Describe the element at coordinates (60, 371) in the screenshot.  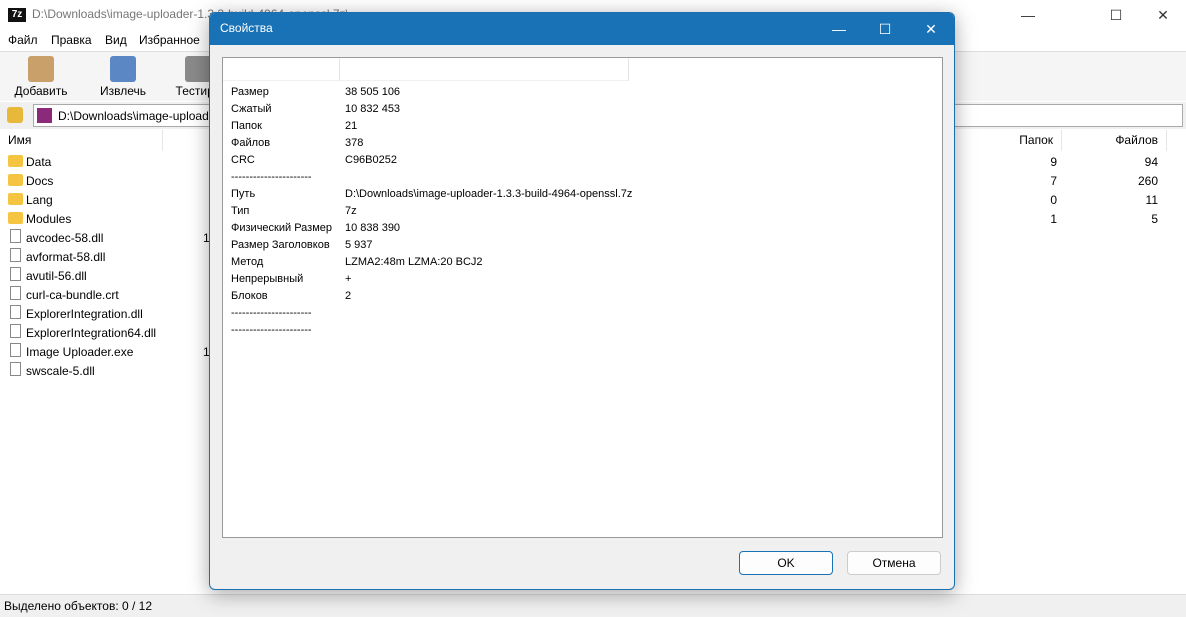
I see `item-name: swscale-5.dll` at that location.